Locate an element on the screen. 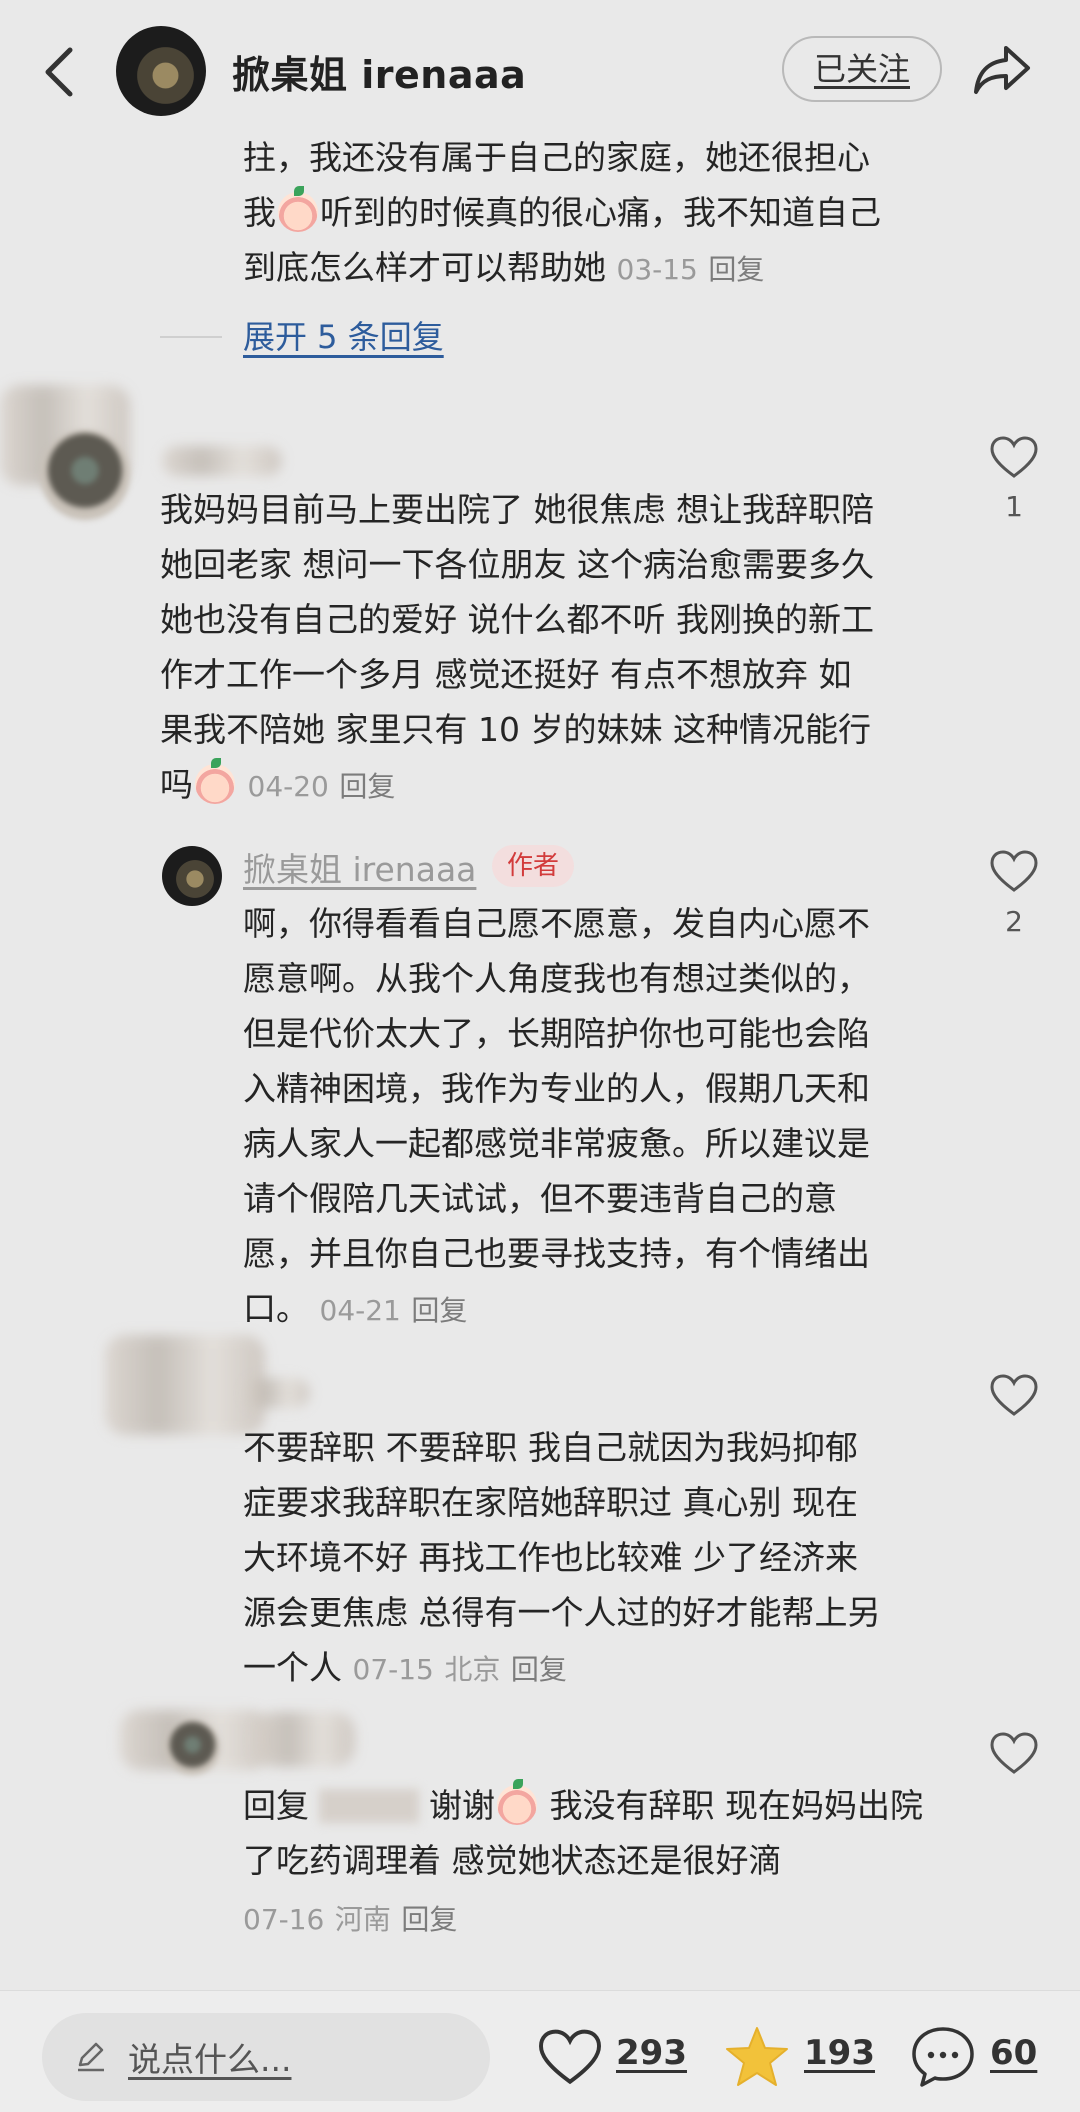 This screenshot has width=1080, height=2112. bottom-action-bar: 说点什么... 293 193 60 is located at coordinates (540, 2051).